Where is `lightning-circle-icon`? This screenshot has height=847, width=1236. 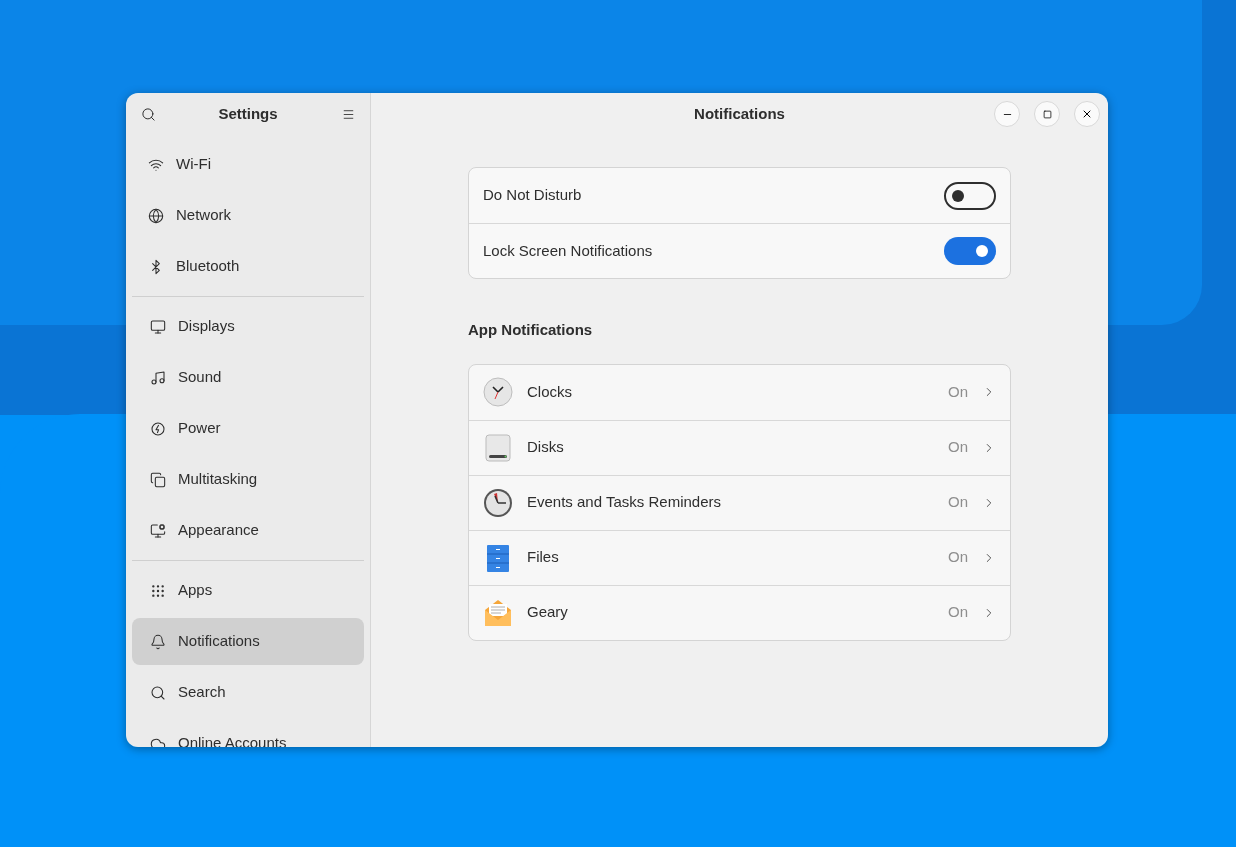 lightning-circle-icon is located at coordinates (158, 428).